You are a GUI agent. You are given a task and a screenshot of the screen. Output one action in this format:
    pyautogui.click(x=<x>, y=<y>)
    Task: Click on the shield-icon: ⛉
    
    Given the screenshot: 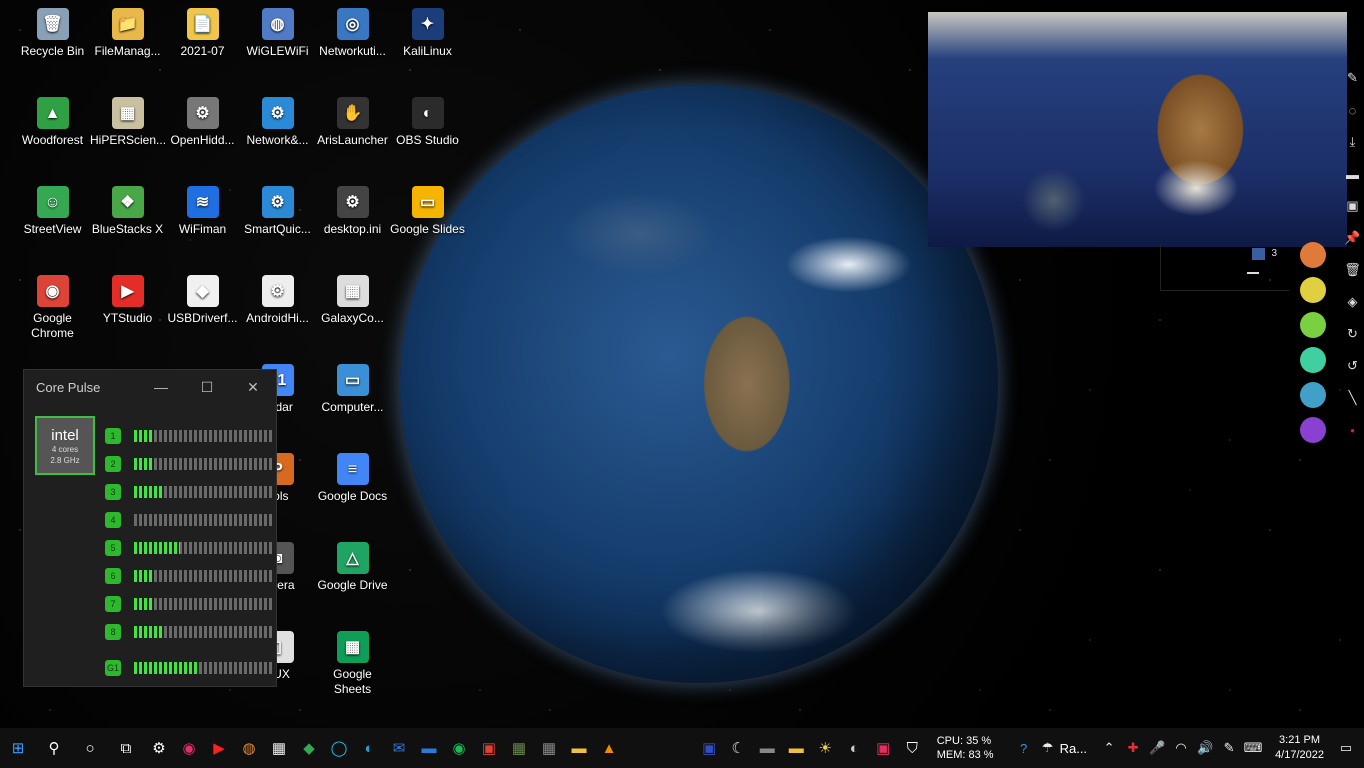 What is the action you would take?
    pyautogui.click(x=912, y=748)
    